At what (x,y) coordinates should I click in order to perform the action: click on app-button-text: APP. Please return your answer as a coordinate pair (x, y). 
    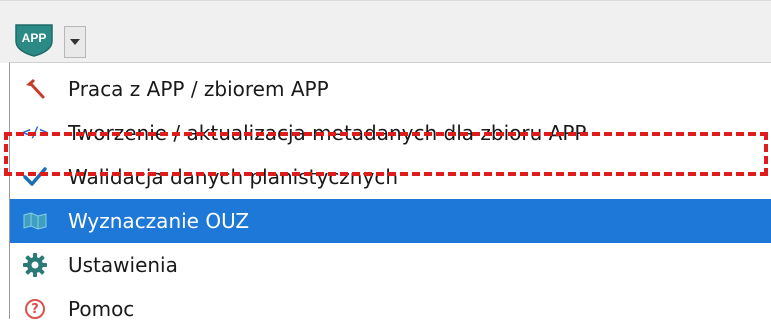
    Looking at the image, I should click on (34, 38).